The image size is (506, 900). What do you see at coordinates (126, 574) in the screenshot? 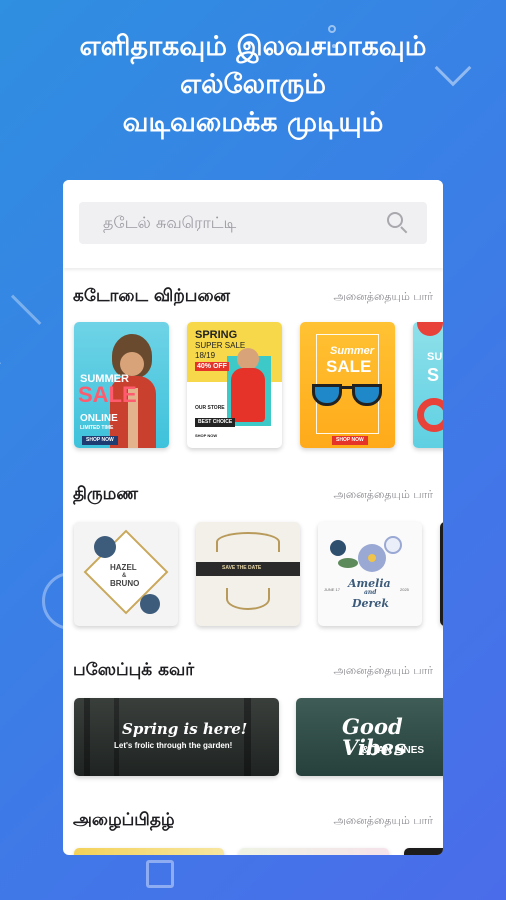
I see `template-card: HAZEL & BRUNO` at bounding box center [126, 574].